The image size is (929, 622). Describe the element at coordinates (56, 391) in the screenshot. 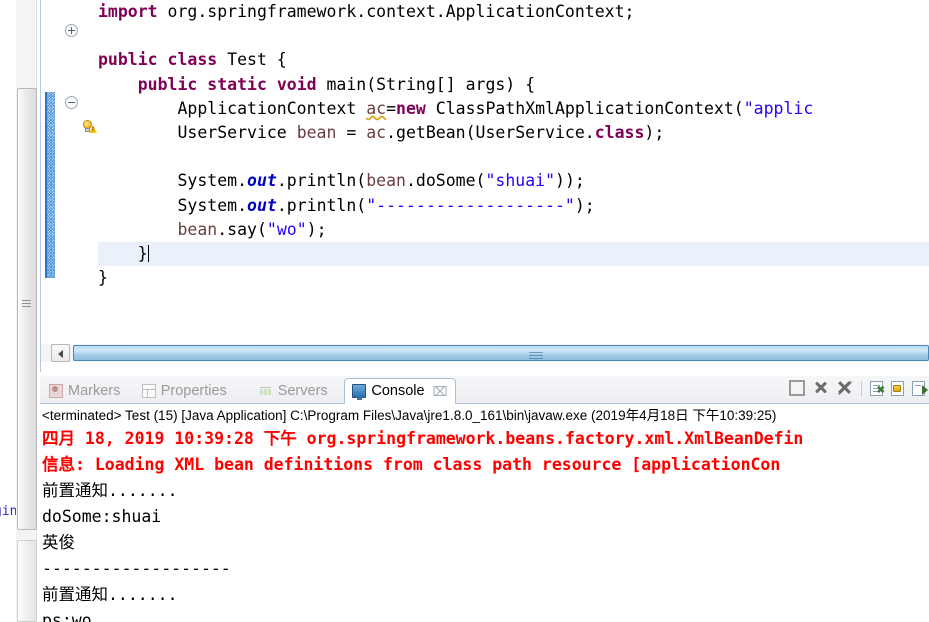

I see `markers-icon` at that location.